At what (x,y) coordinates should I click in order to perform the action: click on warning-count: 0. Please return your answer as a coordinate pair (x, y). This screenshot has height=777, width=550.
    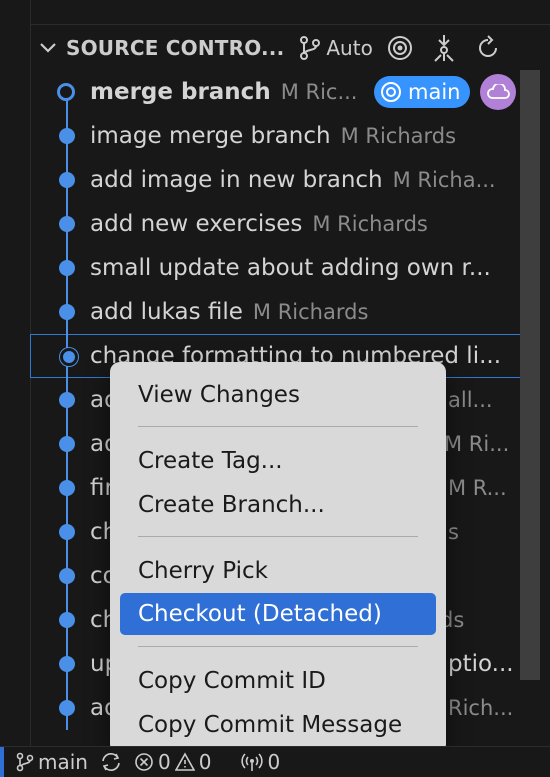
    Looking at the image, I should click on (205, 762).